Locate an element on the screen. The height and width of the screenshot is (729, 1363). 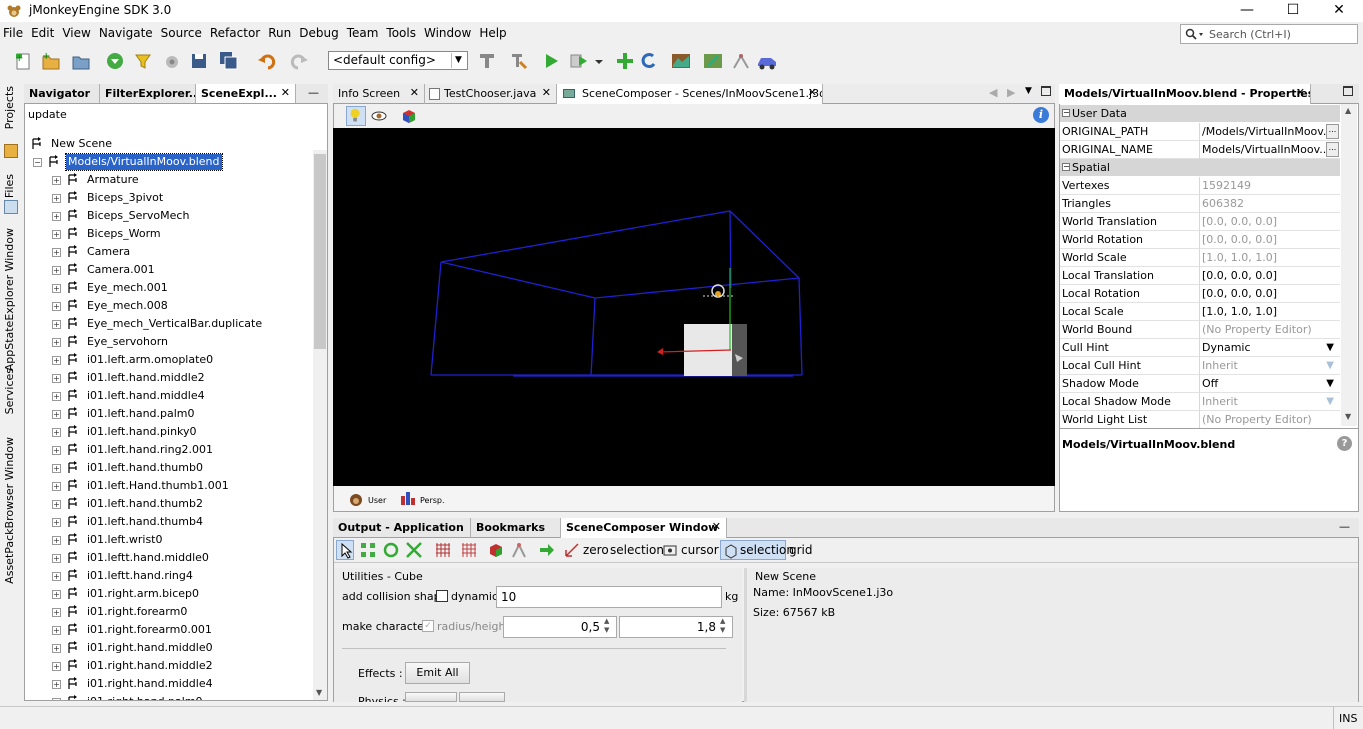
property-row: Cull Hint Dynamic ▼ is located at coordinates (1200, 348).